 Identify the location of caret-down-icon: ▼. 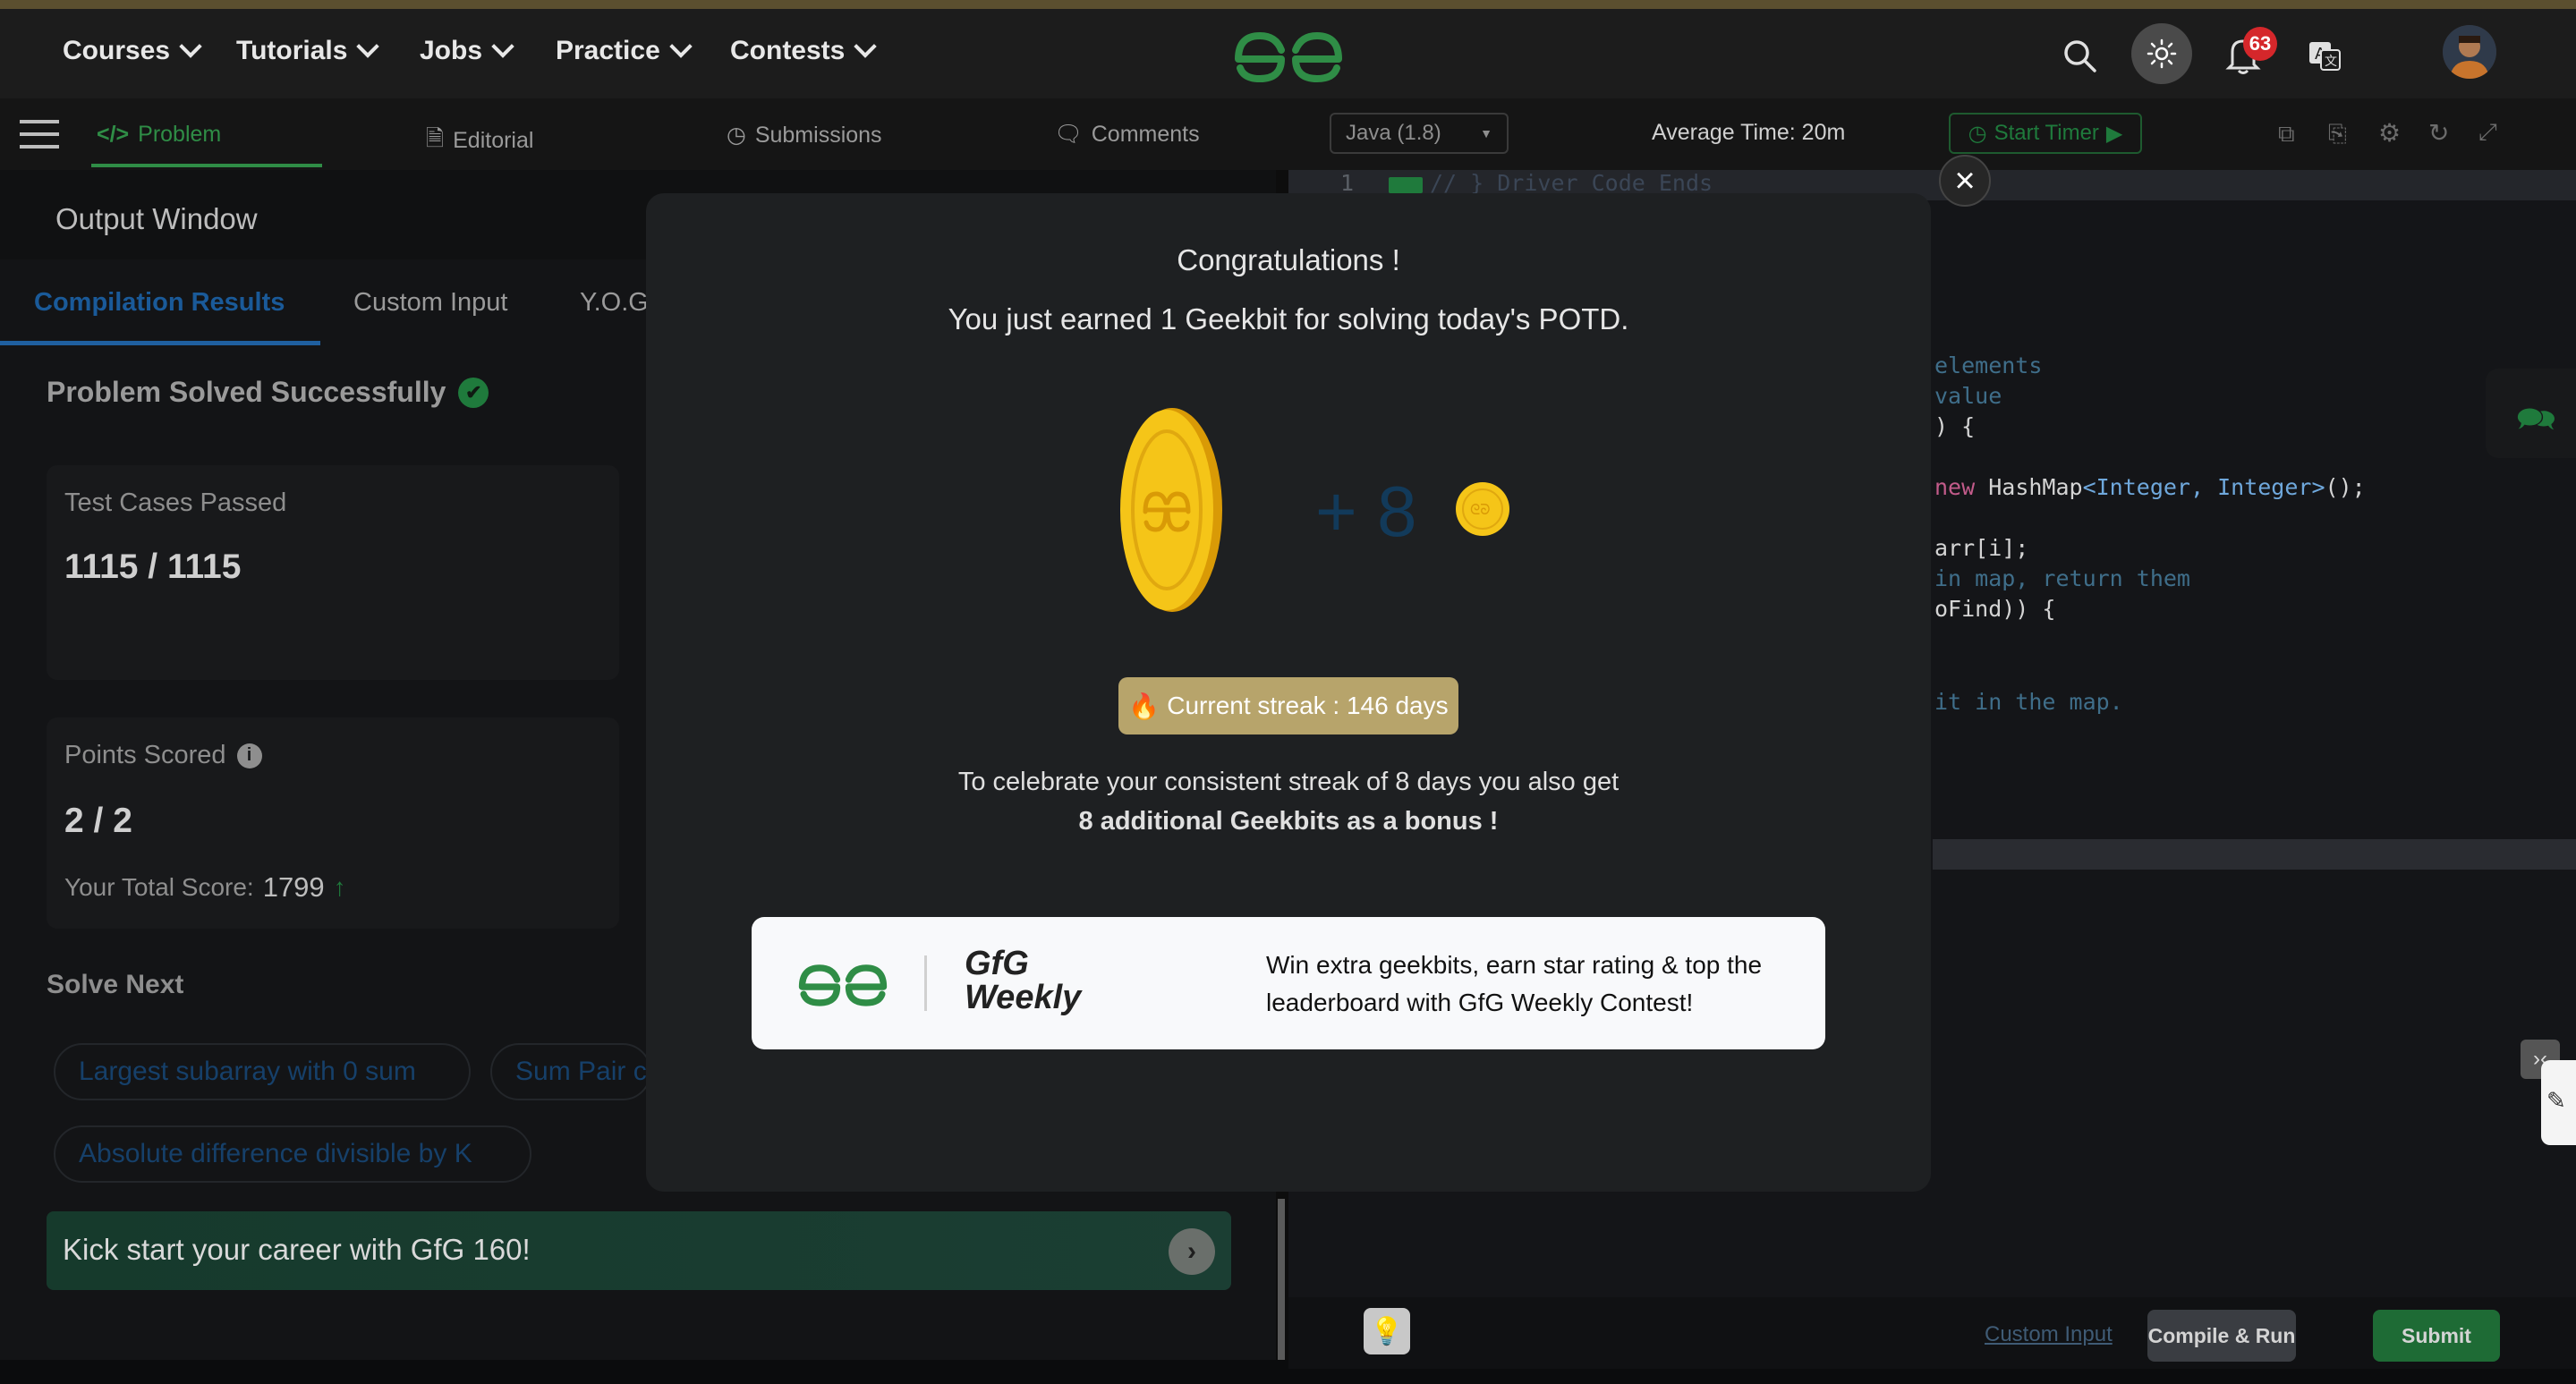
(1486, 133).